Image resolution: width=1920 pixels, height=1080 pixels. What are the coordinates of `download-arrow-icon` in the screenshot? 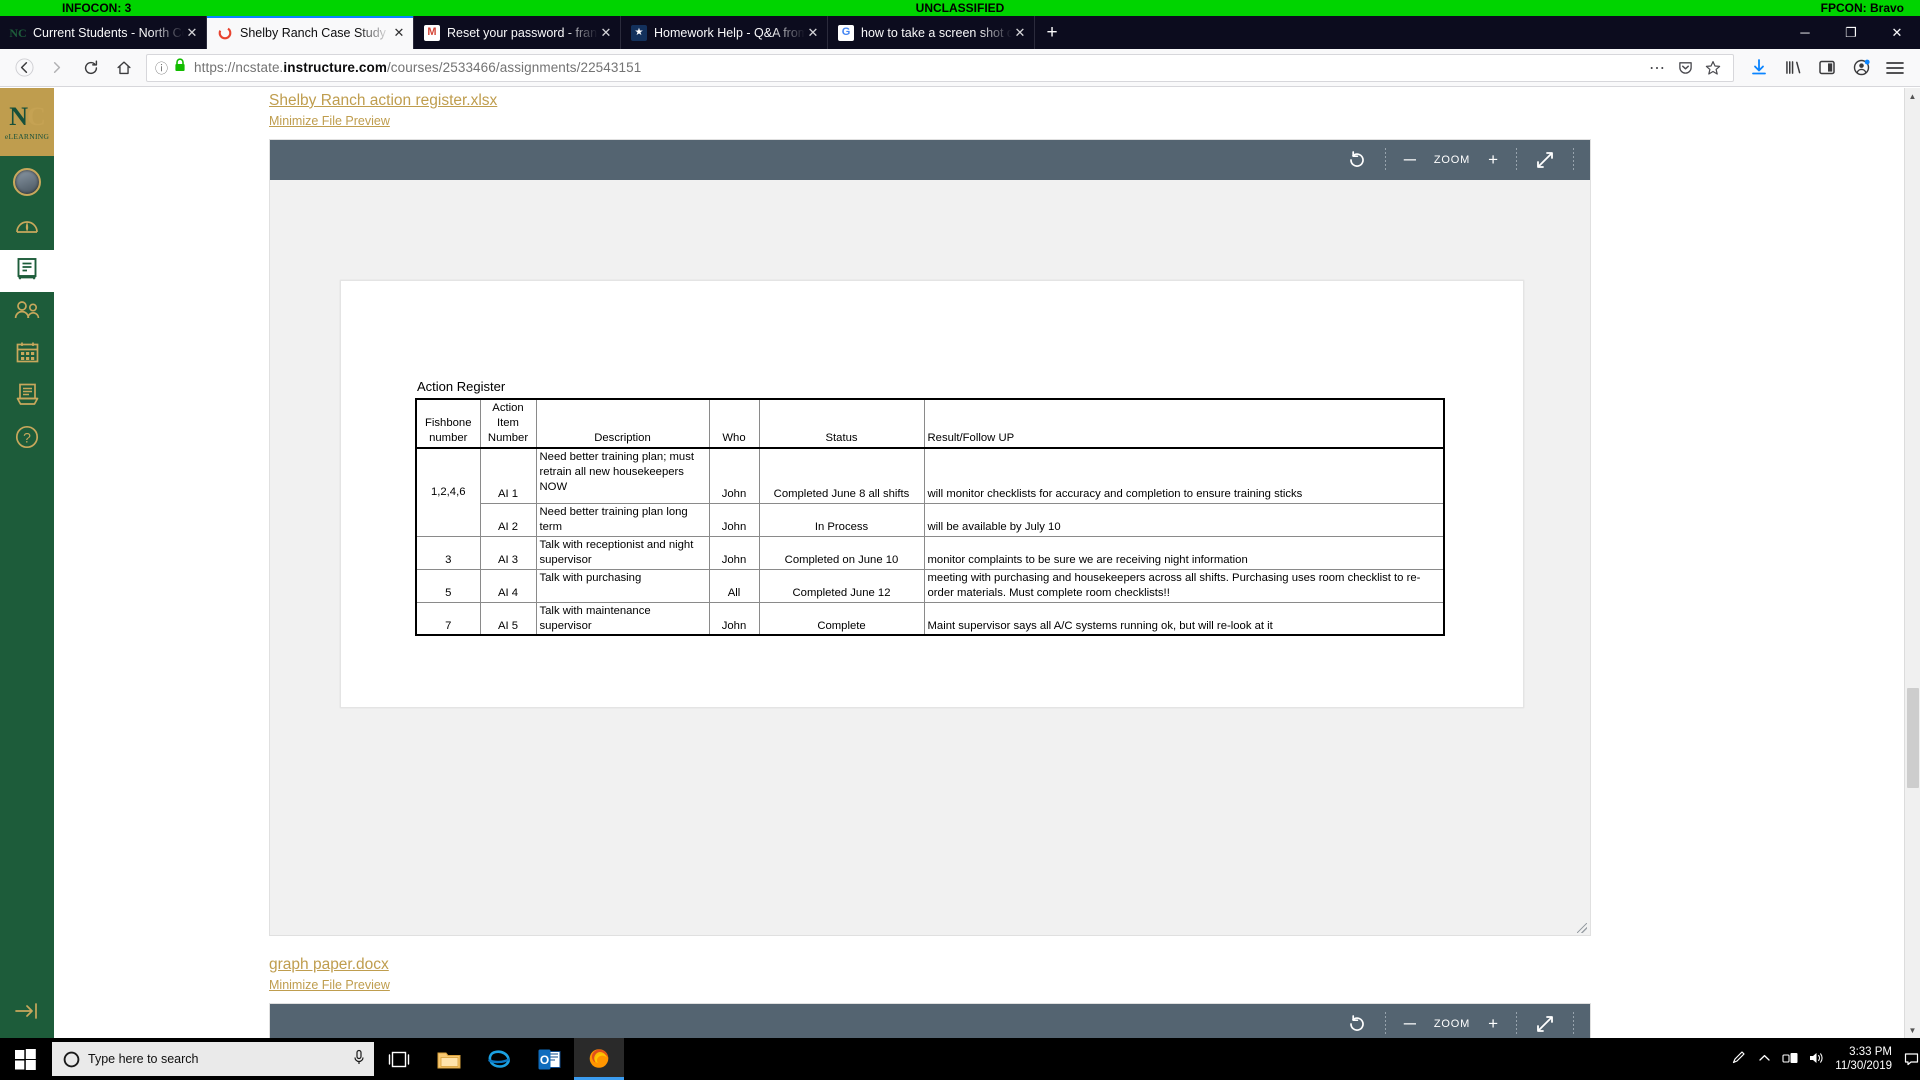 It's located at (1759, 68).